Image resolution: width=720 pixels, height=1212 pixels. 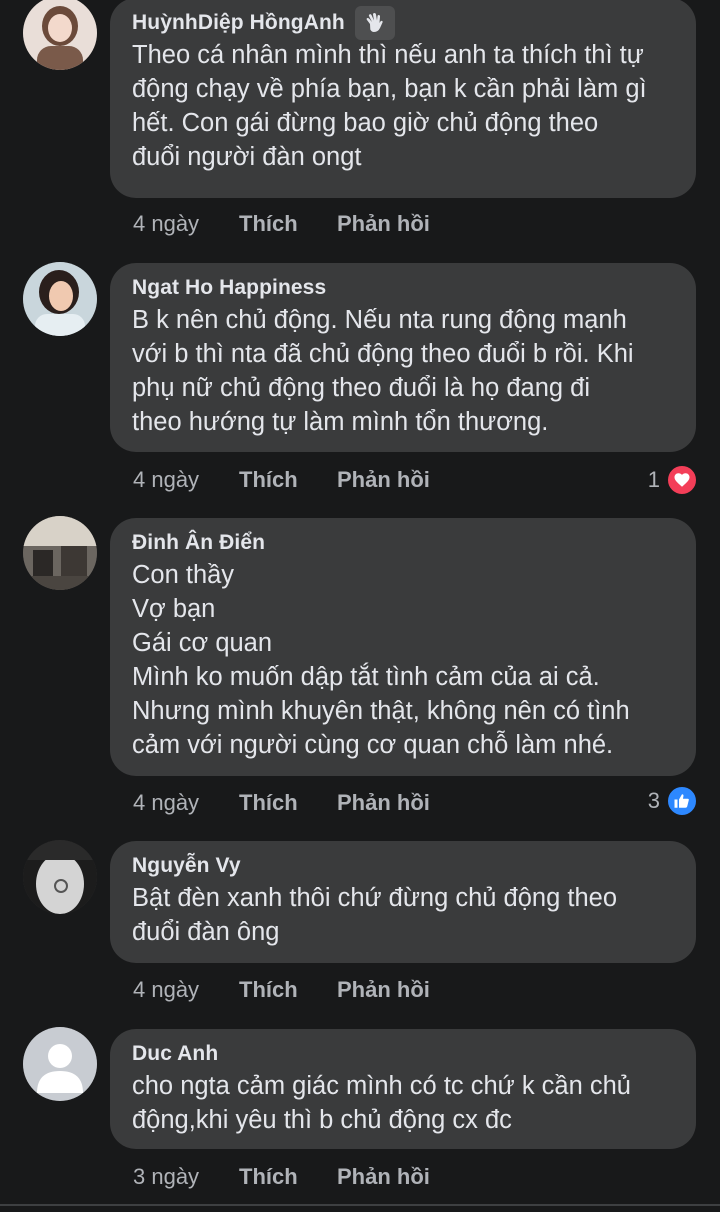 What do you see at coordinates (175, 1054) in the screenshot?
I see `commenter-name: Duc Anh` at bounding box center [175, 1054].